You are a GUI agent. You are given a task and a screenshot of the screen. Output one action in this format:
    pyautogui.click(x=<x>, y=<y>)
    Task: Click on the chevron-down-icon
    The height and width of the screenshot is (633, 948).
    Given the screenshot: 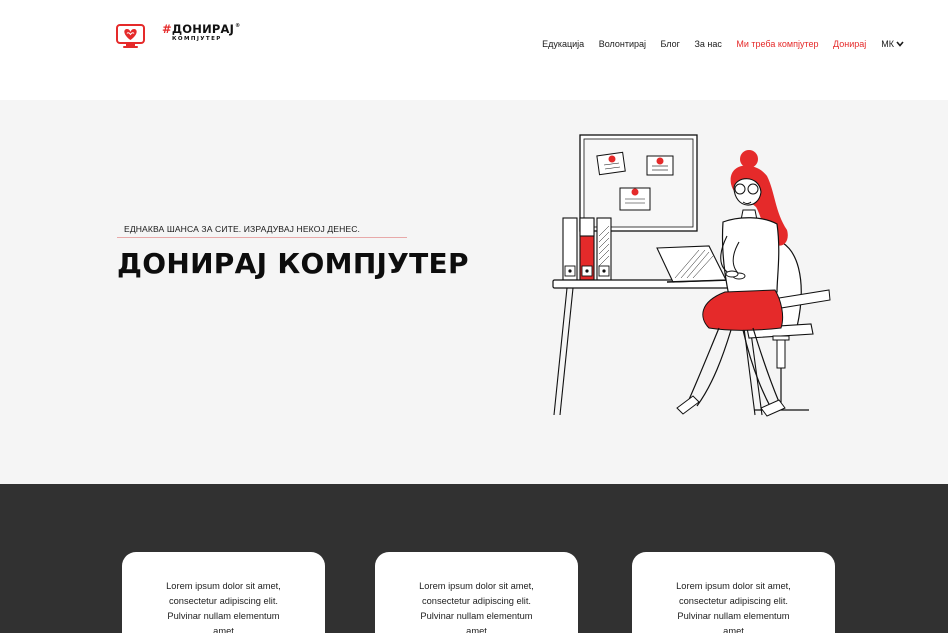 What is the action you would take?
    pyautogui.click(x=900, y=44)
    